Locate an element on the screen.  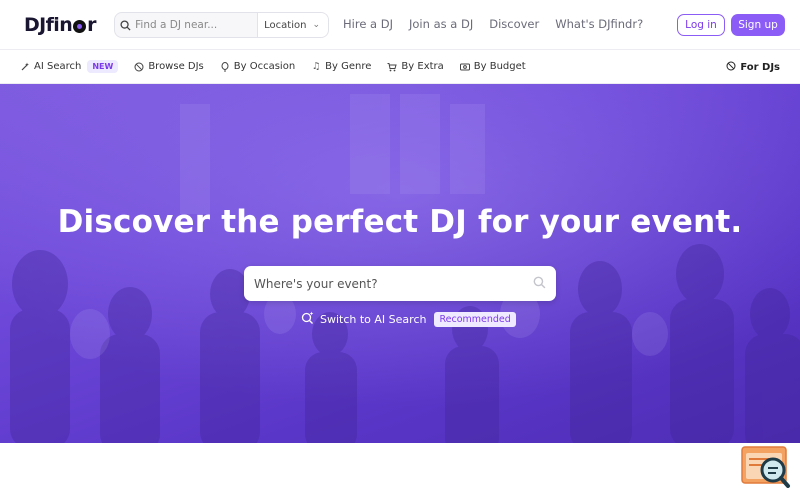
location-label: Location is located at coordinates (285, 25).